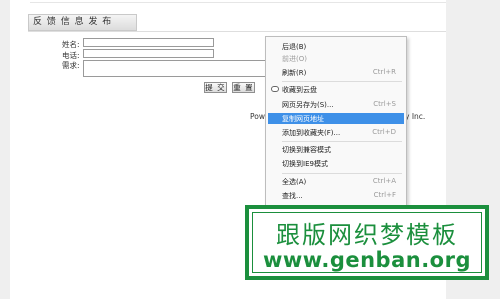 This screenshot has width=500, height=299. I want to click on menu-item-select-all: 全选(A) Ctrl+A, so click(336, 181).